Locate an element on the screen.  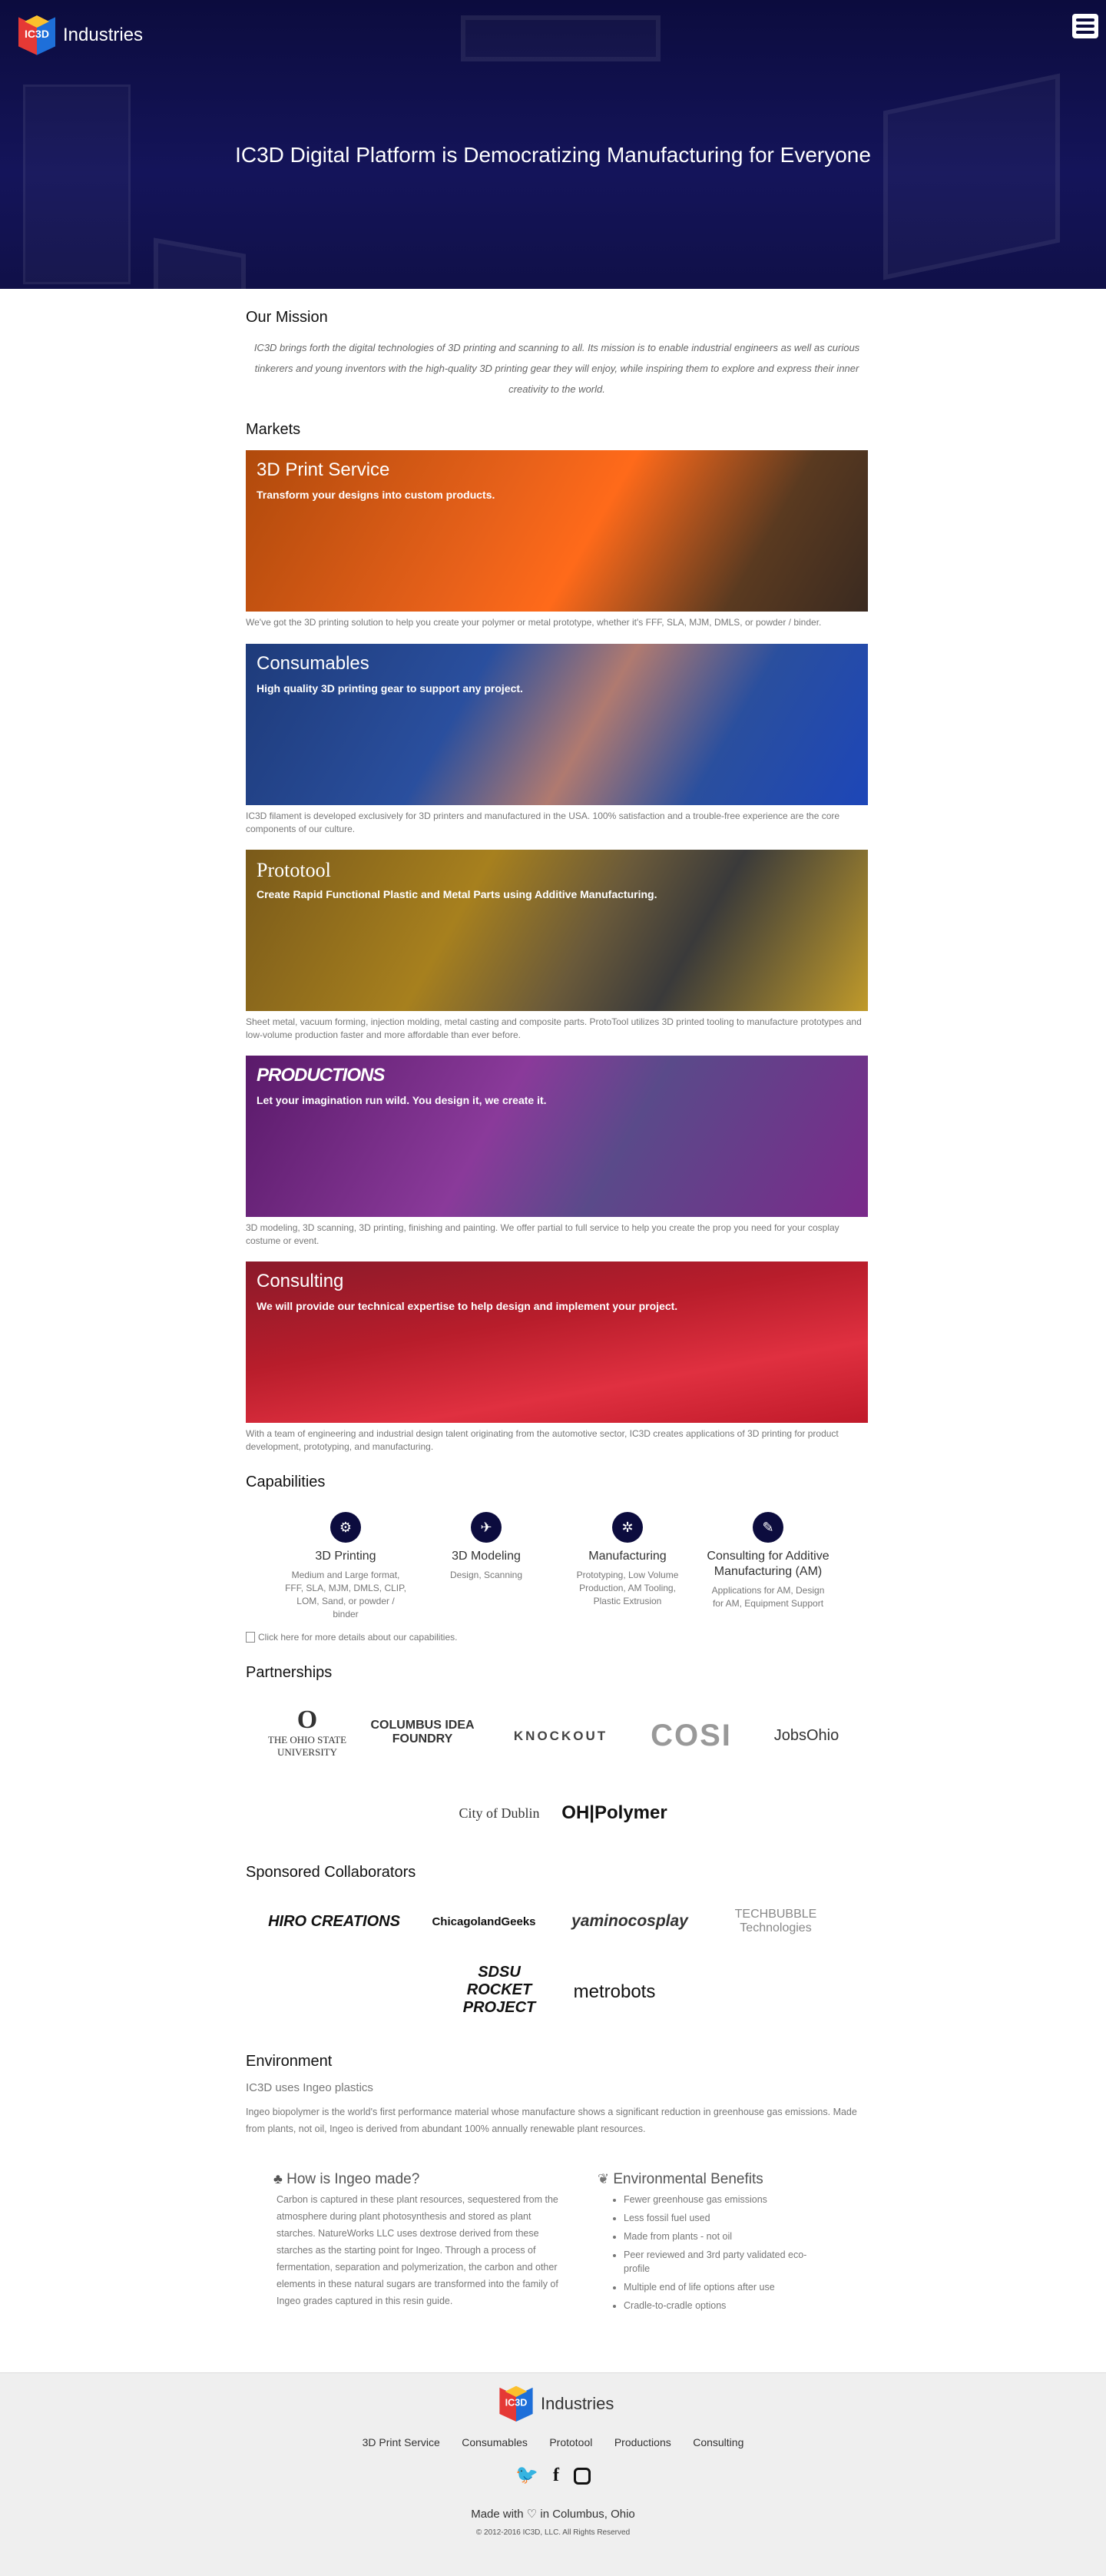
benefit-item: Multiple end of life options after use is located at coordinates (726, 2287).